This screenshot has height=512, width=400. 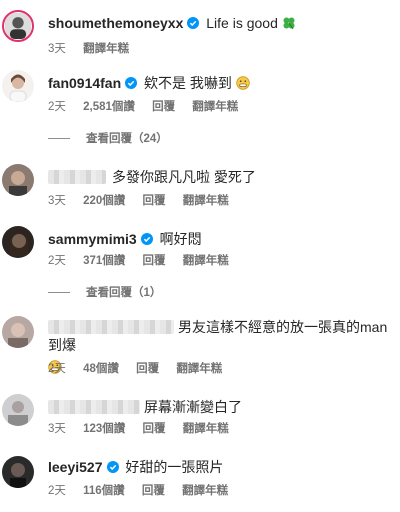 What do you see at coordinates (242, 23) in the screenshot?
I see `comment-text: Life is good` at bounding box center [242, 23].